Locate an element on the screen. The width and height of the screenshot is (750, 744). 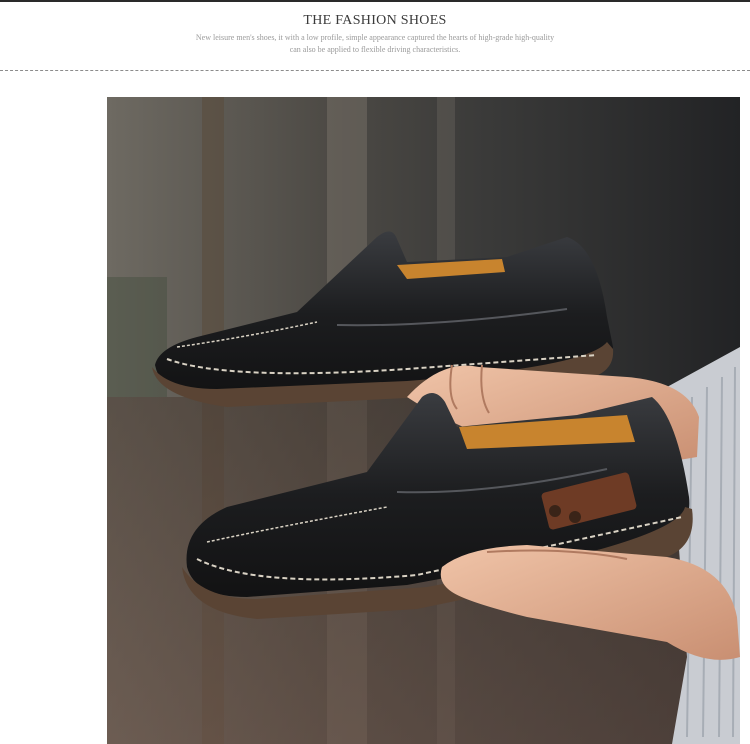
dashed-divider is located at coordinates (375, 70).